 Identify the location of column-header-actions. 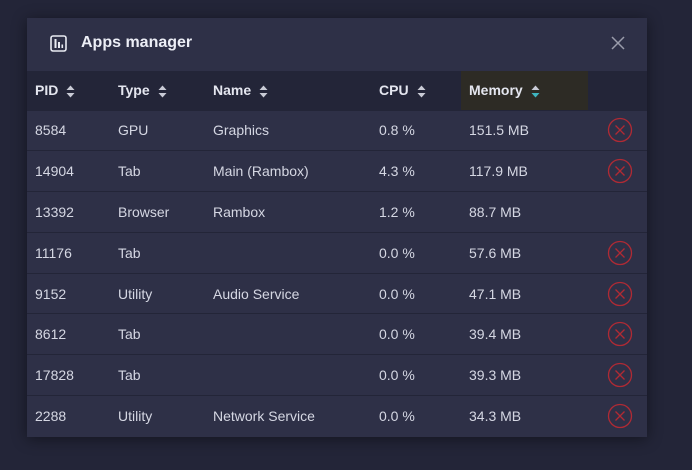
(617, 90).